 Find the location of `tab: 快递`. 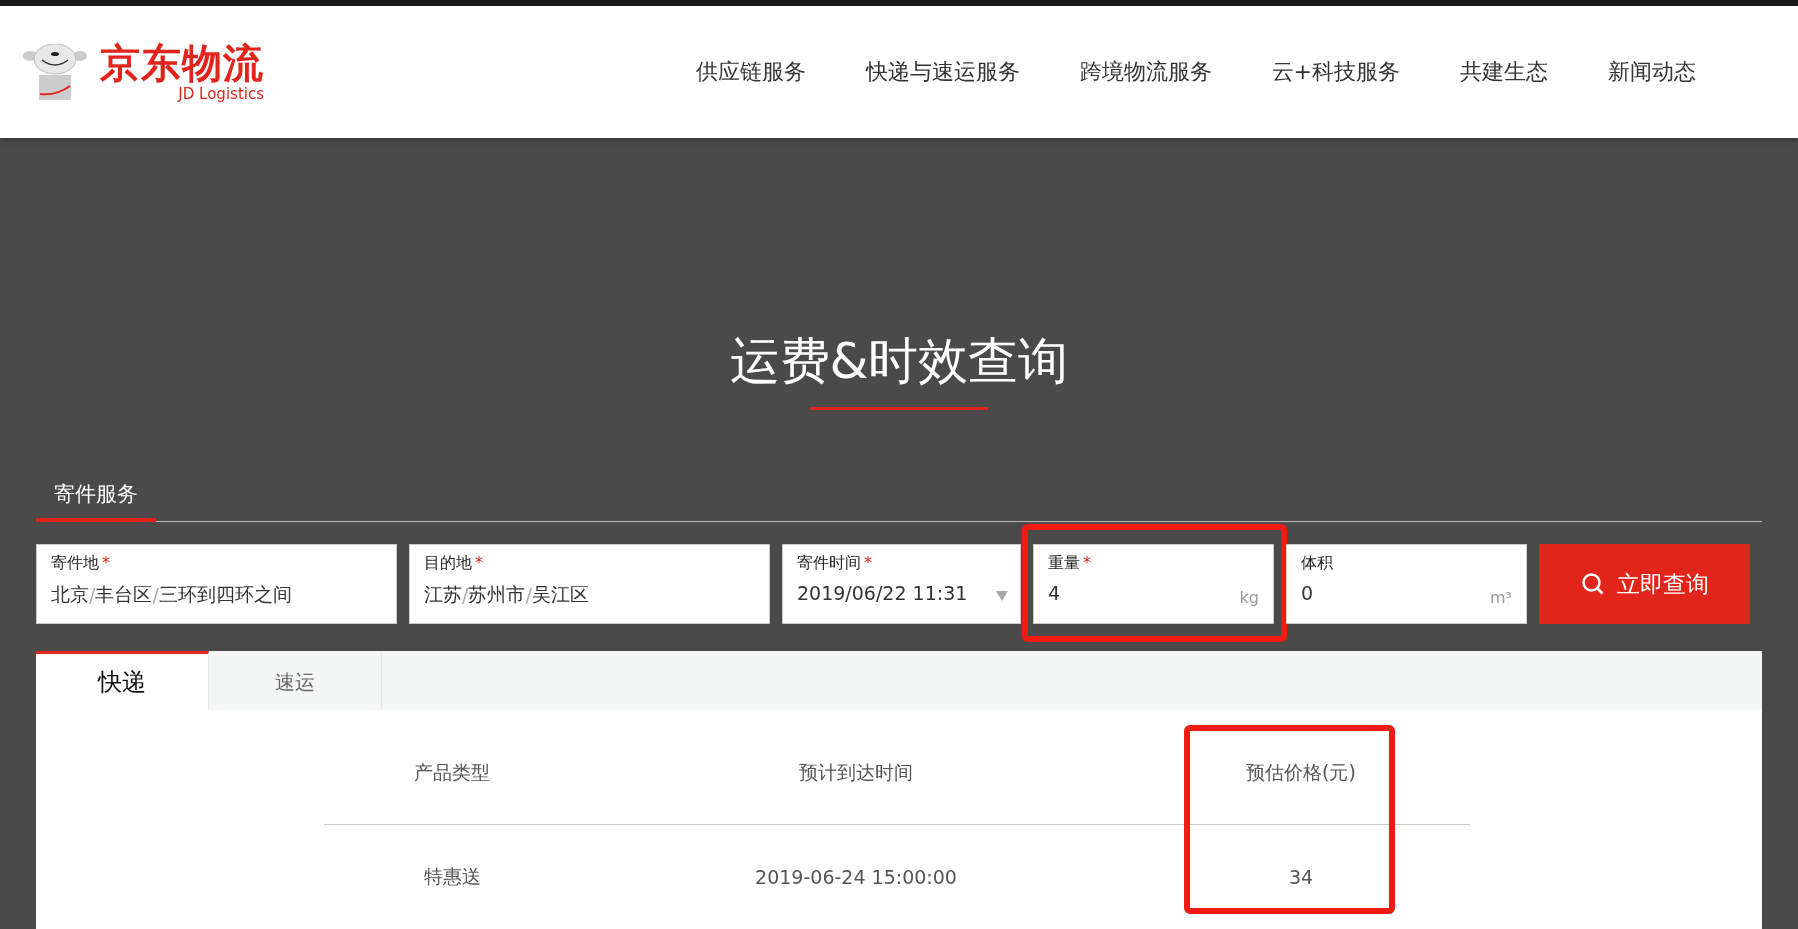

tab: 快递 is located at coordinates (122, 680).